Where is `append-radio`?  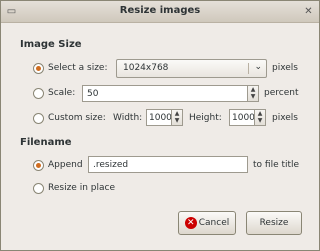 append-radio is located at coordinates (38, 165).